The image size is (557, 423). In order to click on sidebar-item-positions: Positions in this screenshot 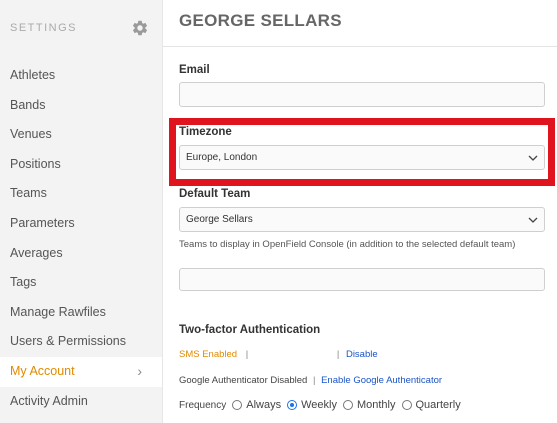, I will do `click(81, 165)`.